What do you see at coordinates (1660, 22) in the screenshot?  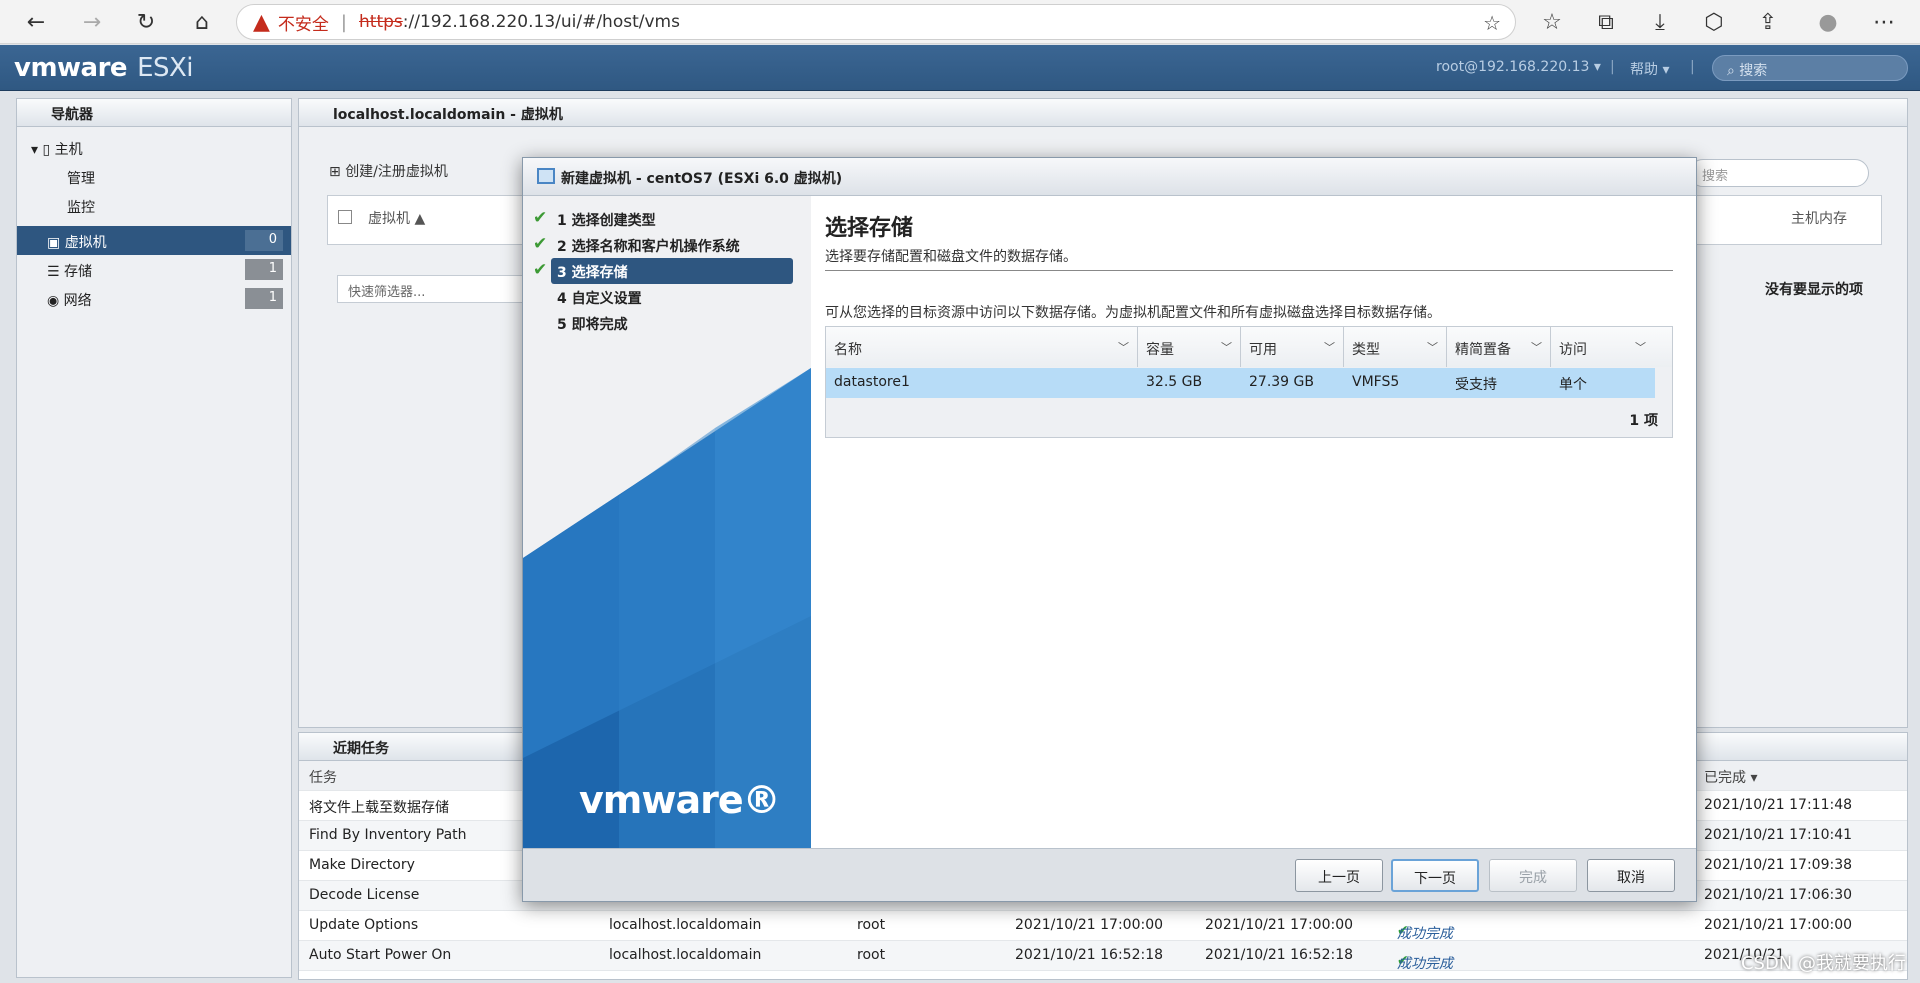 I see `downloads-icon: ⤓` at bounding box center [1660, 22].